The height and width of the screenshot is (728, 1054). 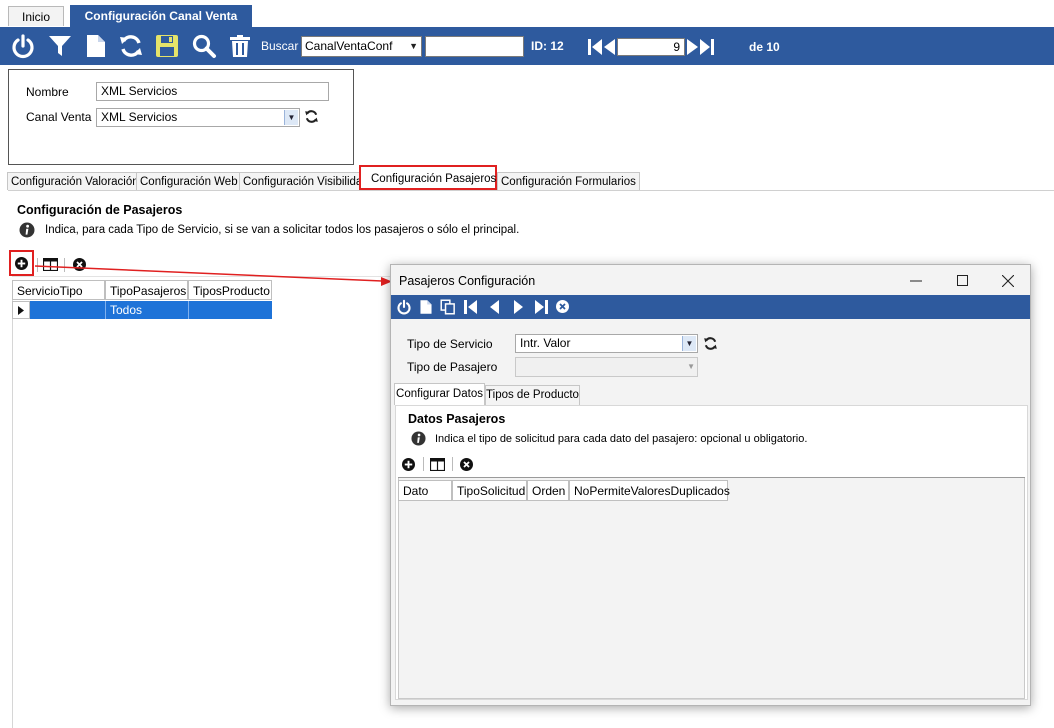 I want to click on passenger-type-select: ▼, so click(x=606, y=367).